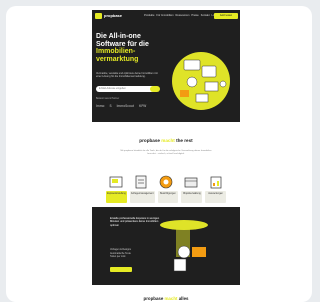 This screenshot has width=320, height=302. What do you see at coordinates (166, 140) in the screenshot?
I see `section-logo: propbase macht the rest` at bounding box center [166, 140].